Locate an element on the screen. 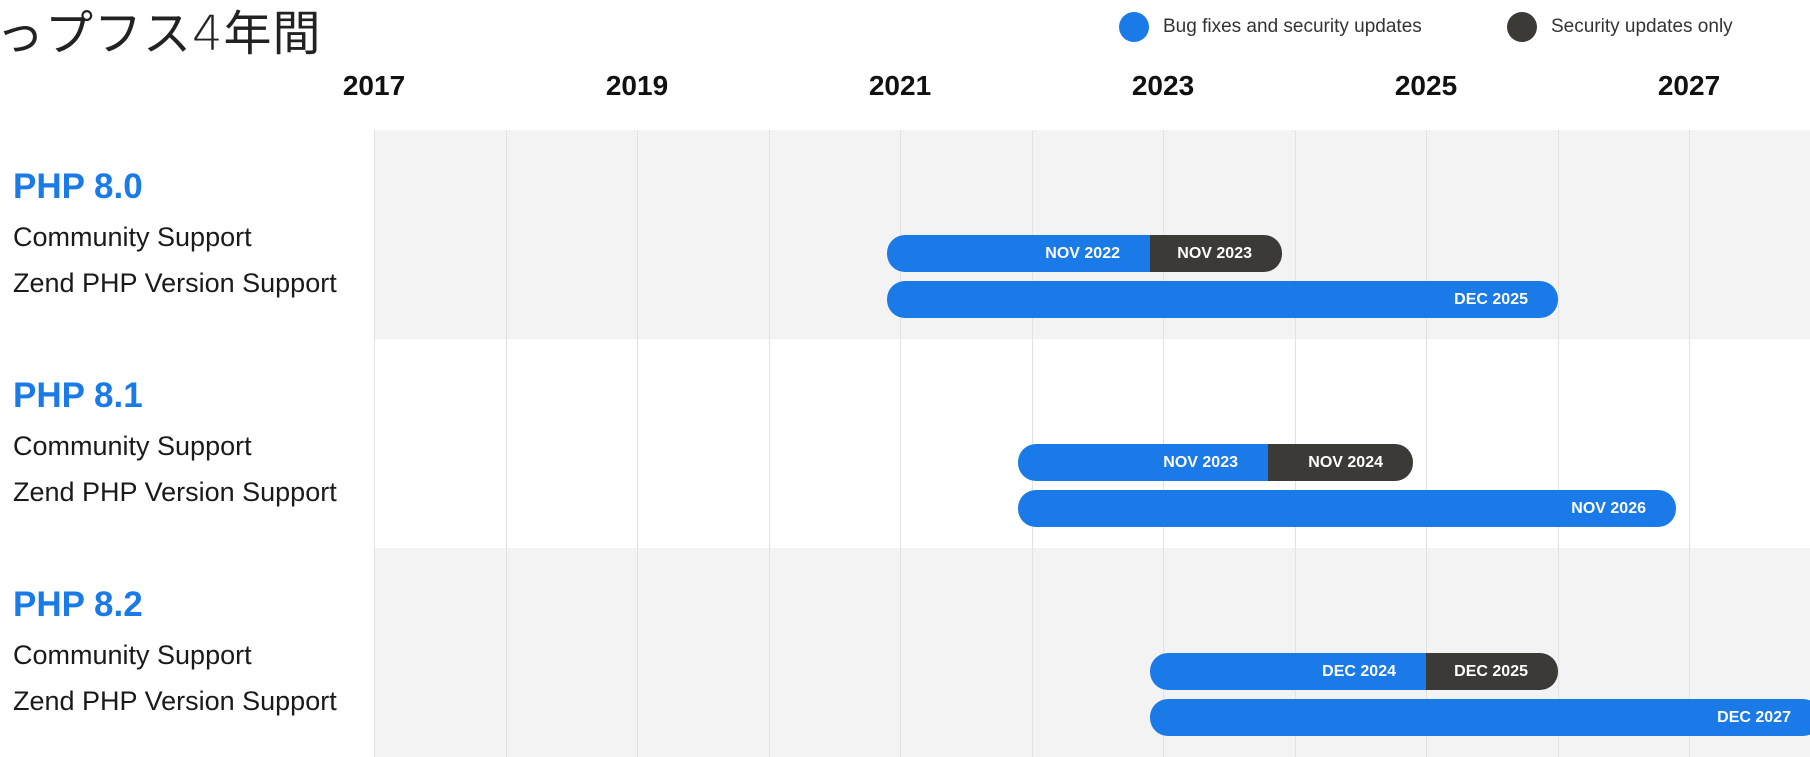 The image size is (1810, 757). bar-segment: DEC 2027 is located at coordinates (1480, 717).